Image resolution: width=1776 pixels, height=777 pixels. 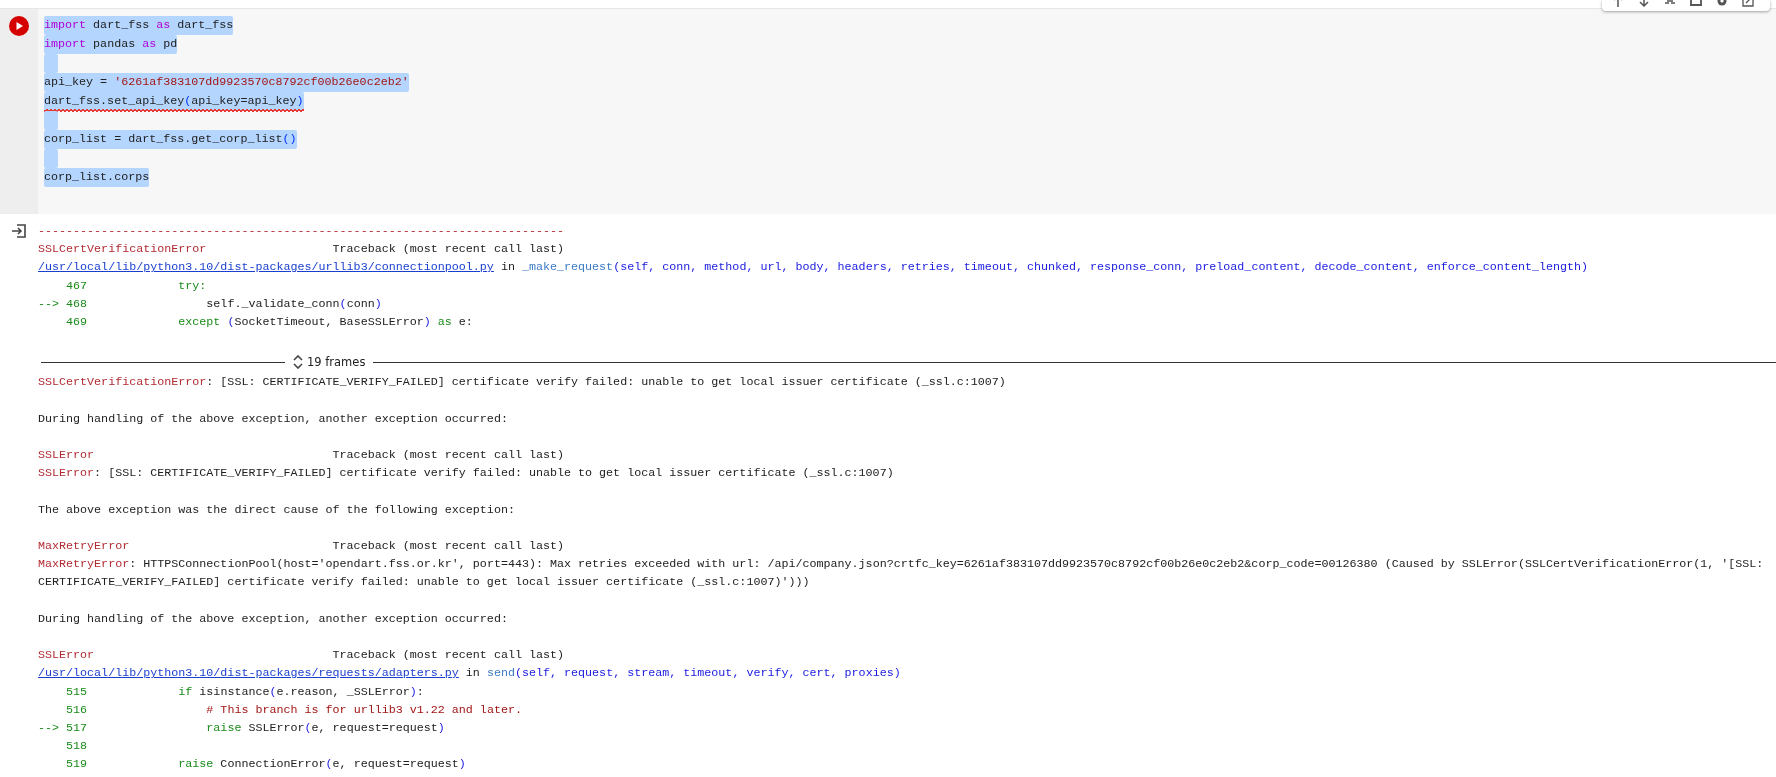 I want to click on output-line: MaxRetryError Traceback (most recent call last), so click(x=302, y=546).